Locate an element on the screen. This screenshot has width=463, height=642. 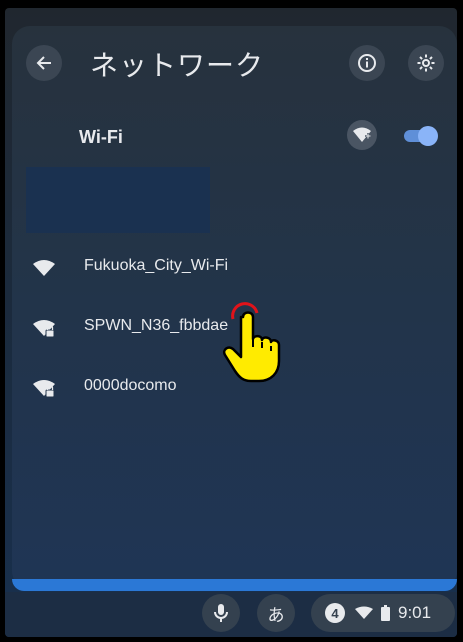
network-name: Fukuoka_City_Wi-Fi is located at coordinates (156, 265).